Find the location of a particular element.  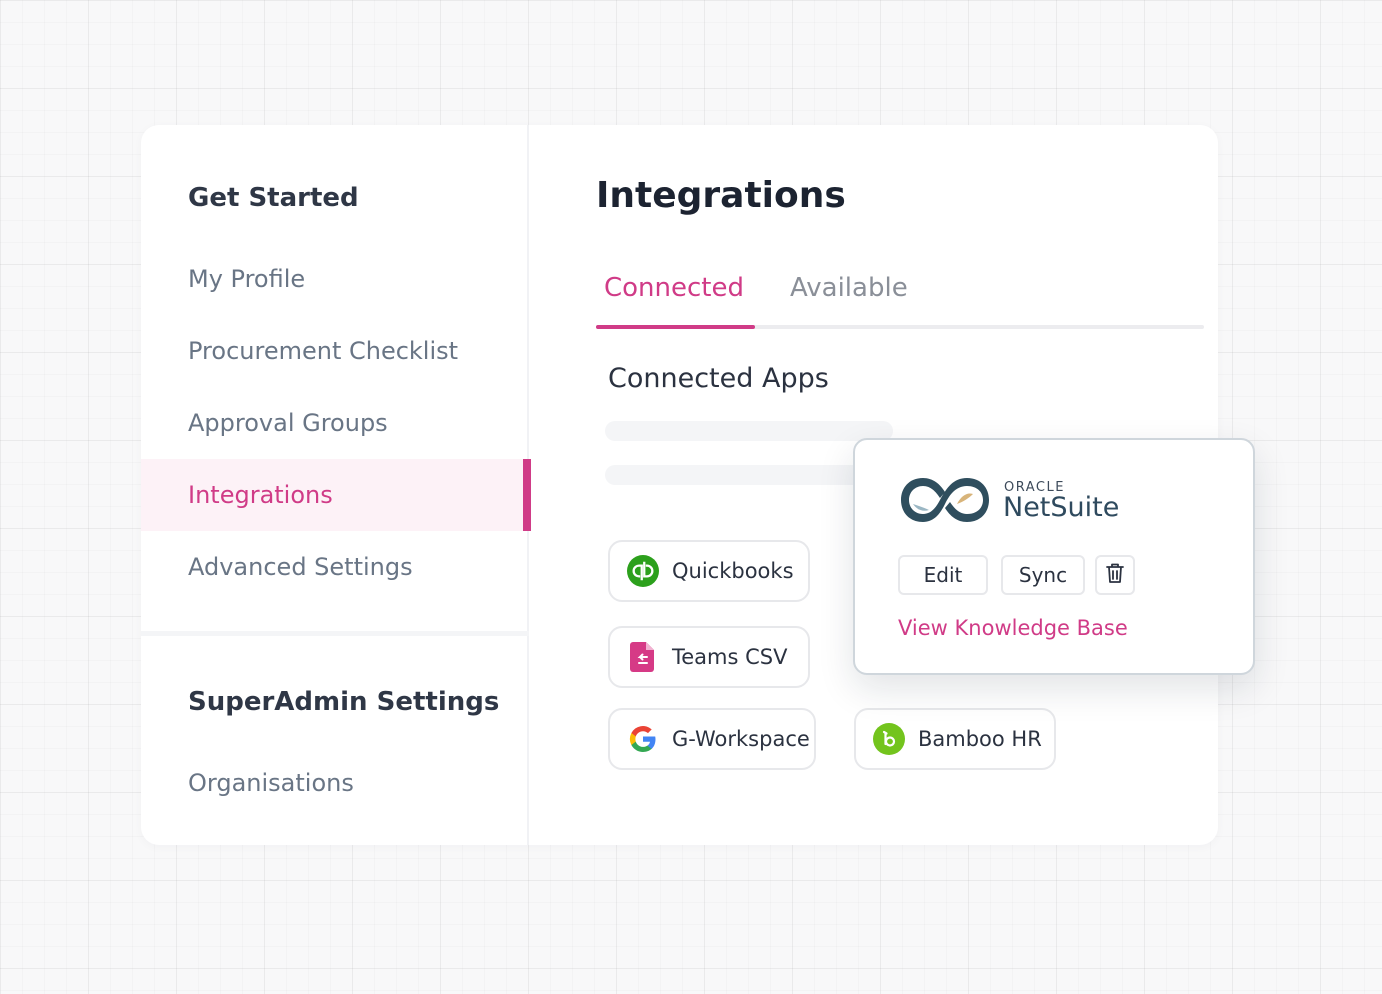

sidebar-item-label: My Profile is located at coordinates (247, 279).